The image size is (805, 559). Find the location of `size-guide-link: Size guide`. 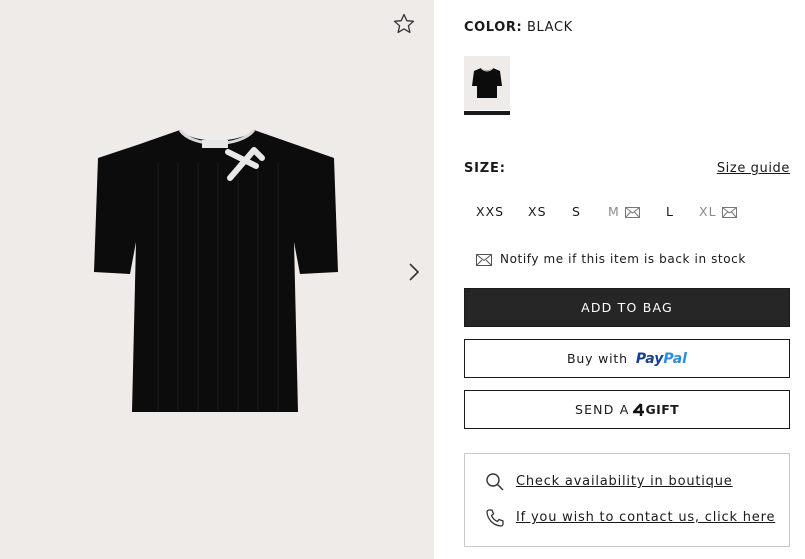

size-guide-link: Size guide is located at coordinates (753, 168).